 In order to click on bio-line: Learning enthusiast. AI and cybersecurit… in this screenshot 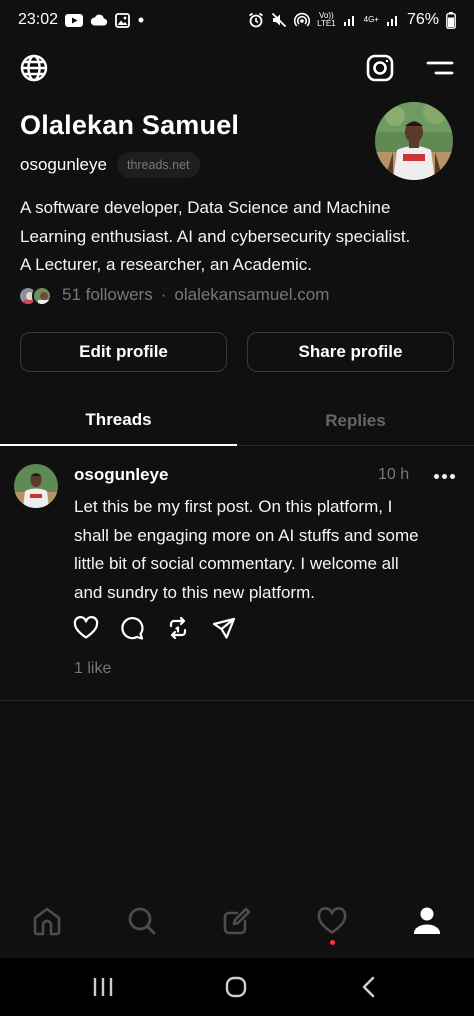, I will do `click(215, 236)`.